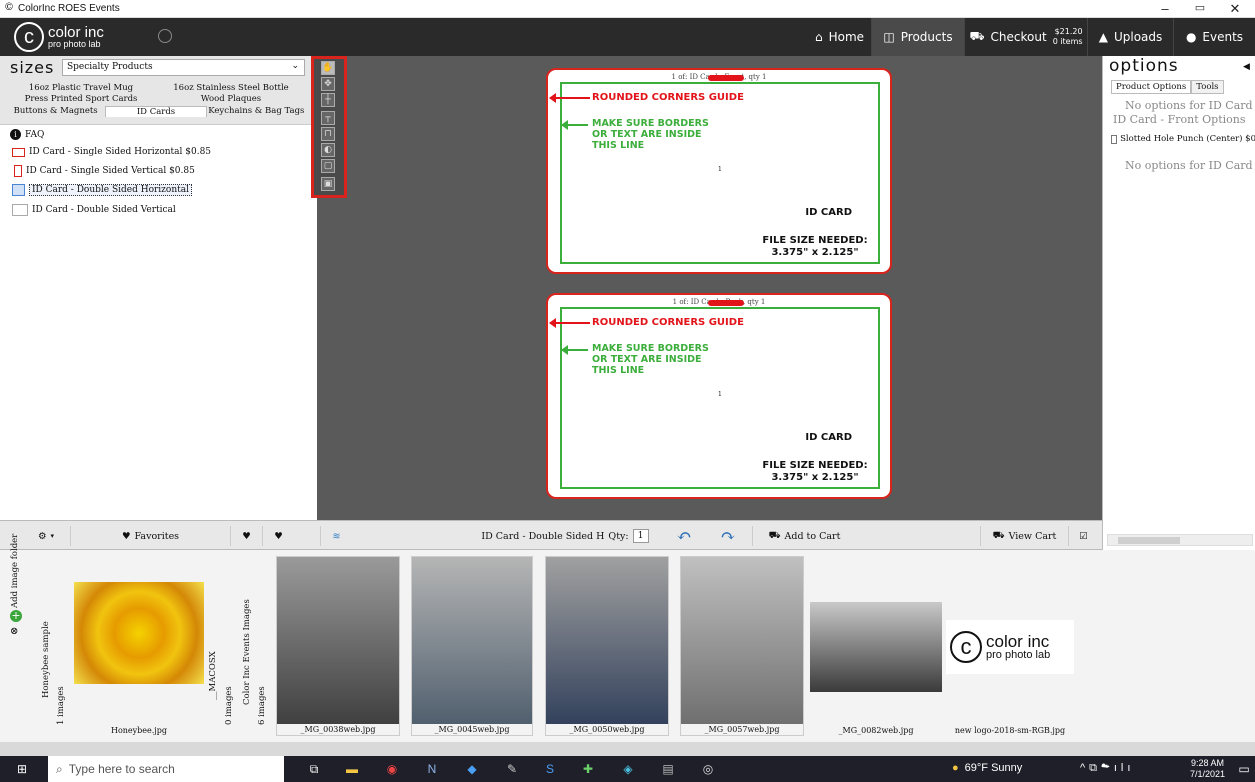 The width and height of the screenshot is (1255, 782). I want to click on checkout-button: ⛟ Checkout $21.20 0 items, so click(1025, 37).